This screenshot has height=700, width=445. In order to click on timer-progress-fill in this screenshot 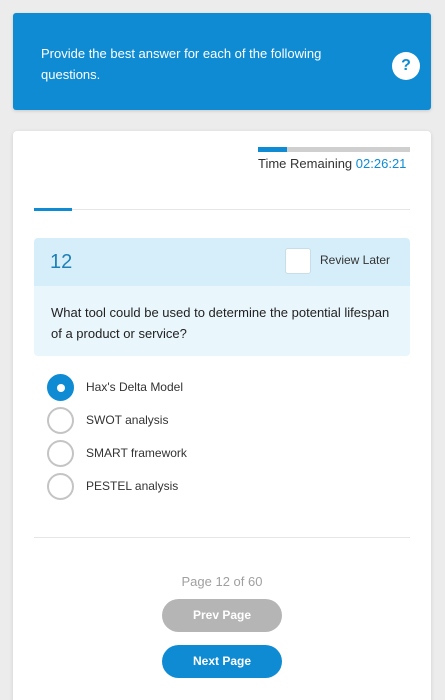, I will do `click(272, 149)`.